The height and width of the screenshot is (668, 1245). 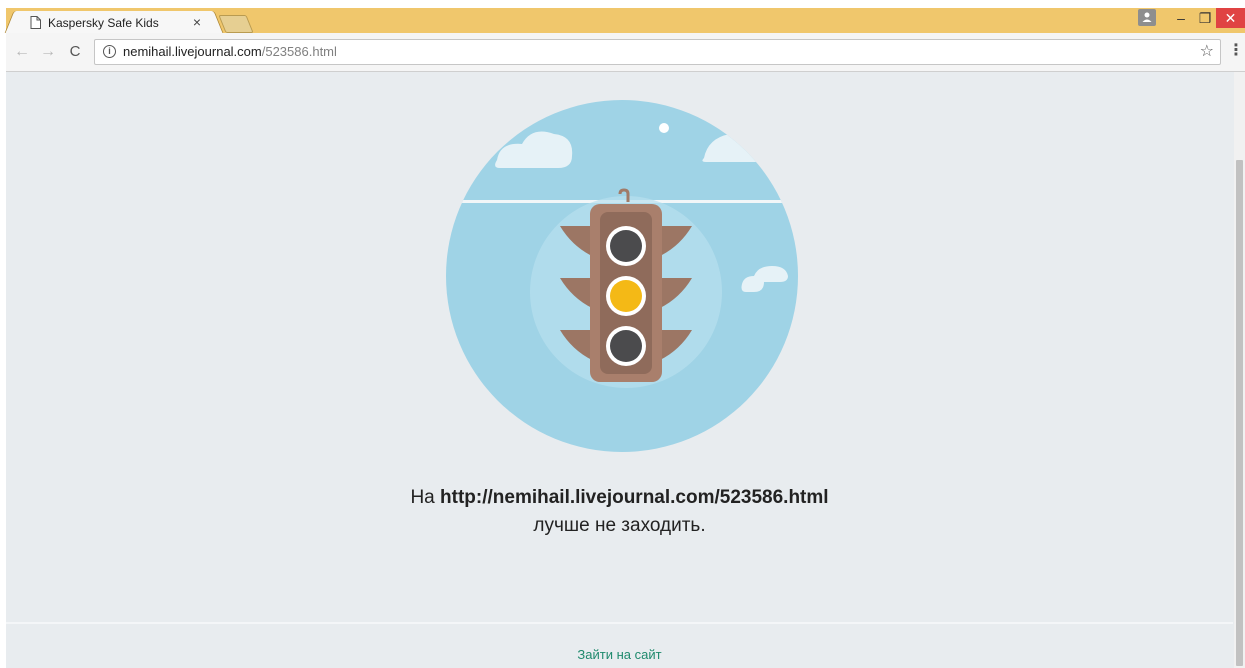 I want to click on address-bar: i nemihail.livejournal.com/523586.html ☆, so click(x=657, y=52).